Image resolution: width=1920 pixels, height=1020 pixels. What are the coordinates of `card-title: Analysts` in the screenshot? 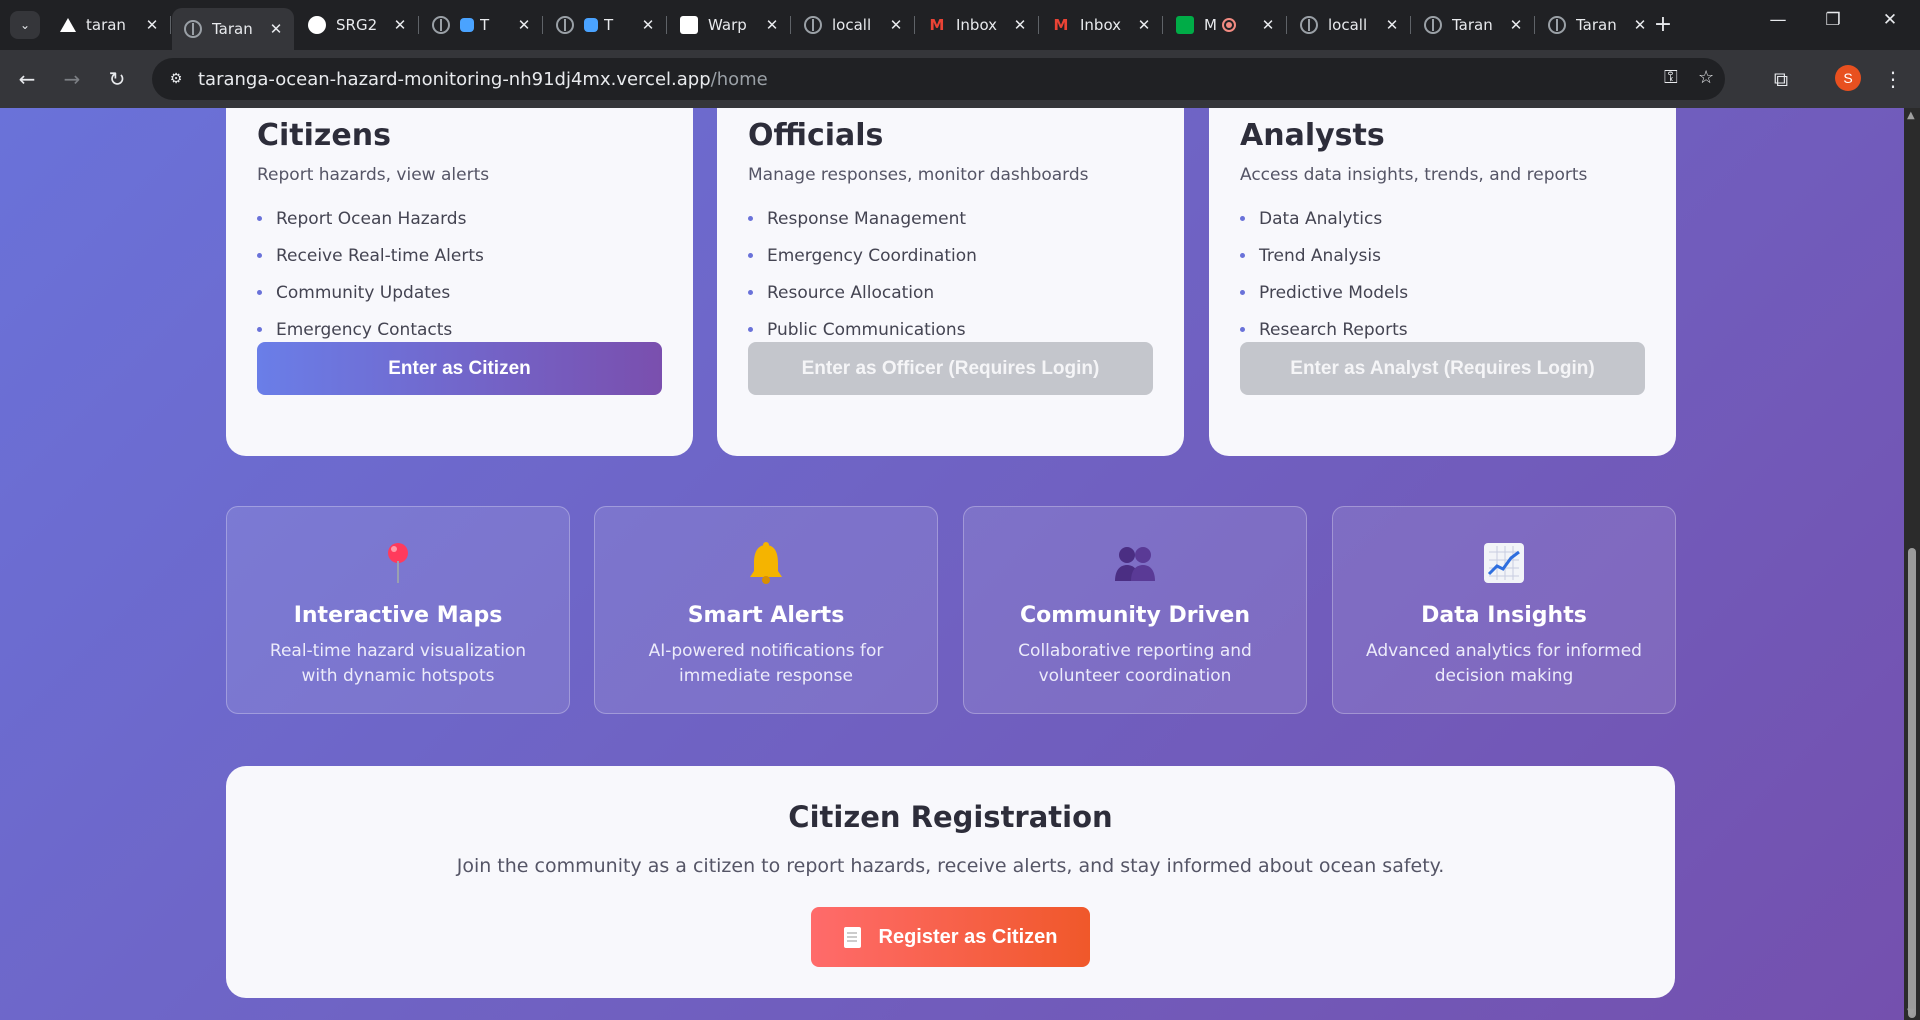 It's located at (1312, 135).